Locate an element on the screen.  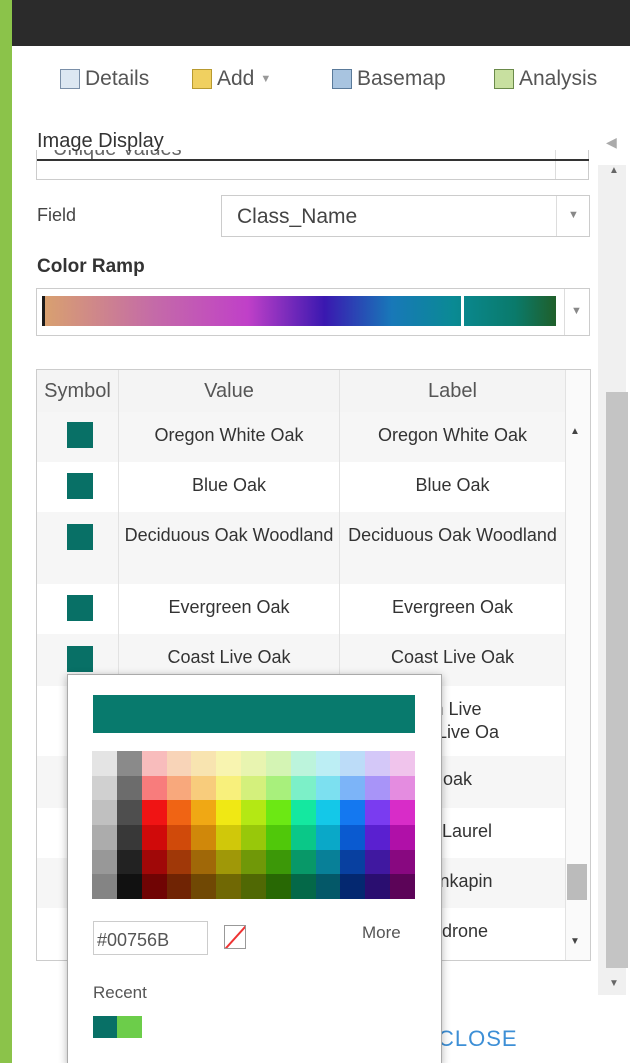
more-colors-link: More is located at coordinates (381, 933).